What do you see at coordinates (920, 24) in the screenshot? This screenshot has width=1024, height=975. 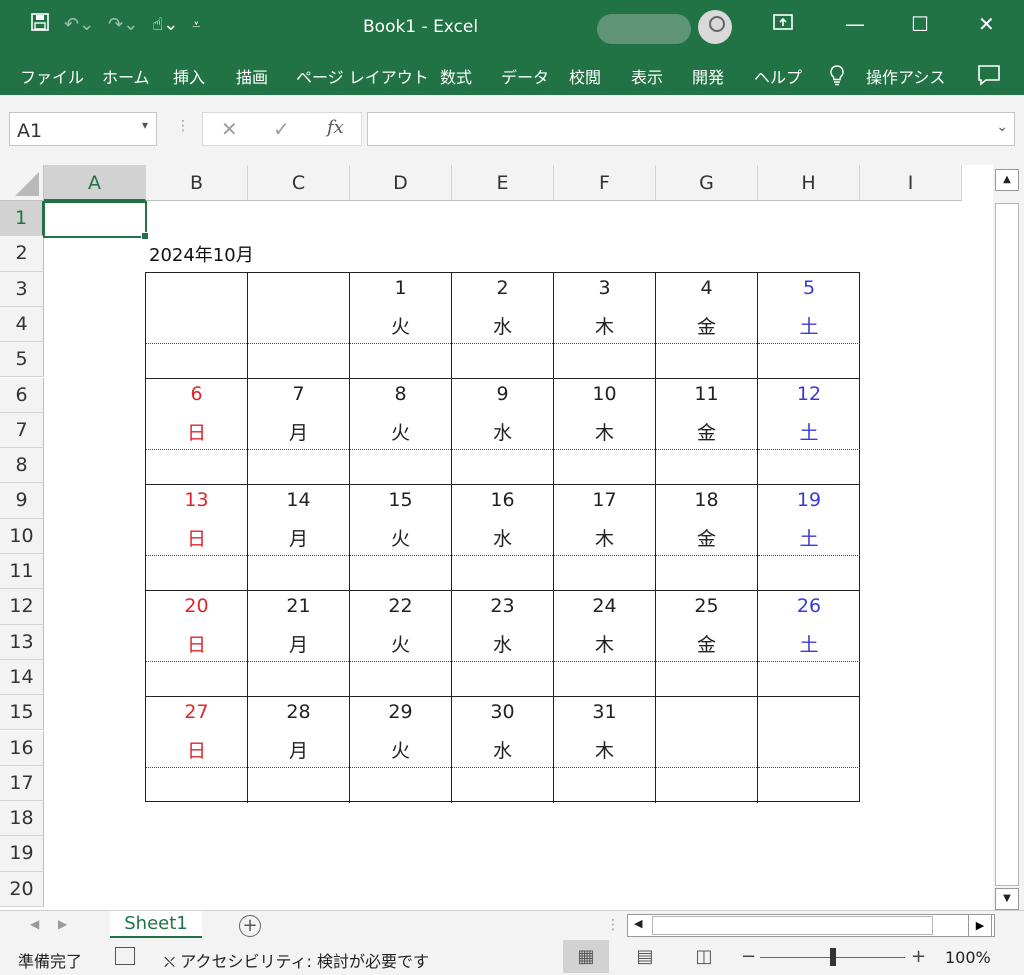 I see `maximize-icon: ☐` at bounding box center [920, 24].